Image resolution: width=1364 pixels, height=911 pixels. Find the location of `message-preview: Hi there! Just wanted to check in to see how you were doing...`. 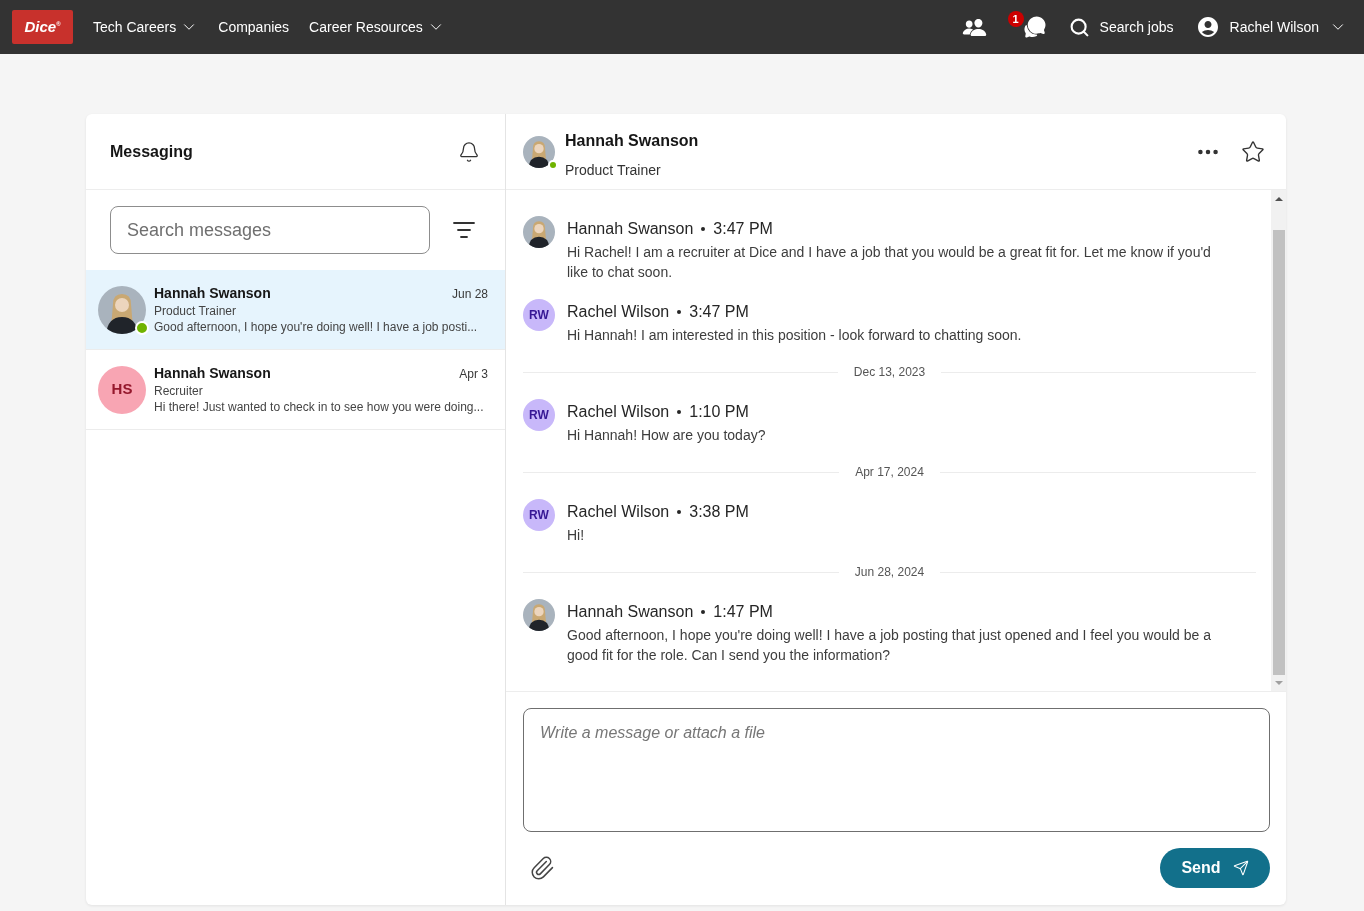

message-preview: Hi there! Just wanted to check in to see how you were doing... is located at coordinates (319, 407).